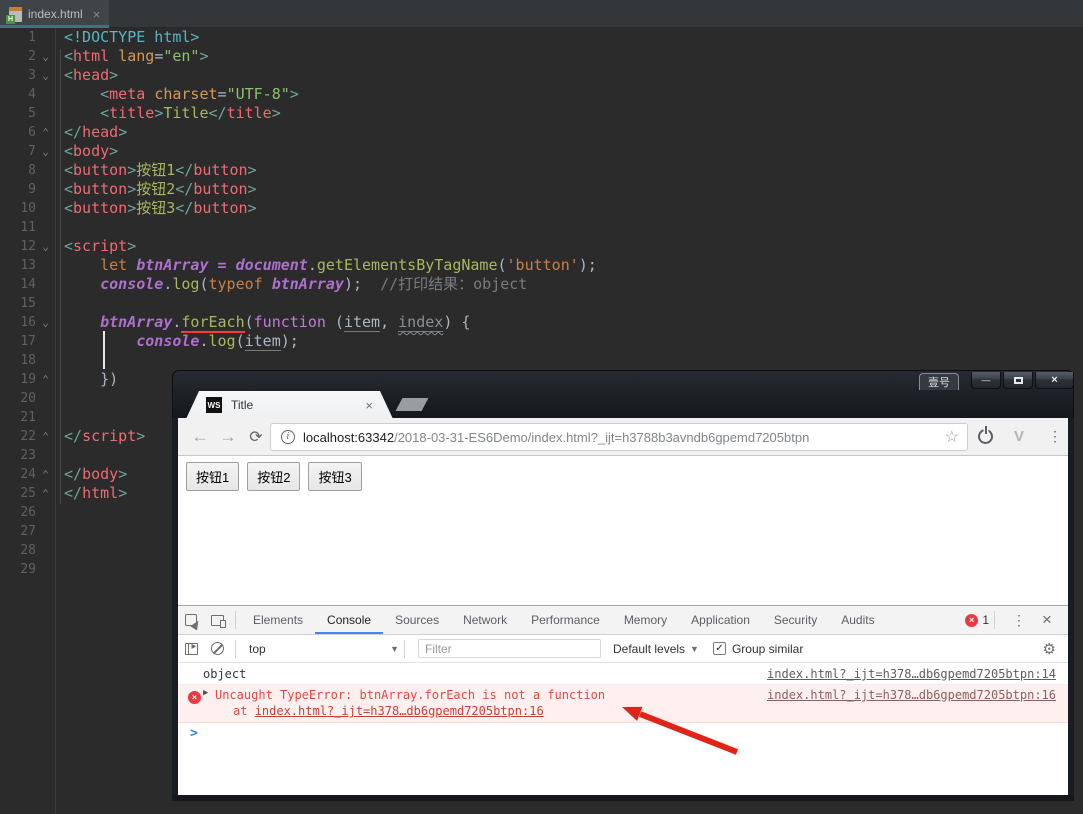 The width and height of the screenshot is (1083, 814). I want to click on profile-badge: 壹号, so click(939, 381).